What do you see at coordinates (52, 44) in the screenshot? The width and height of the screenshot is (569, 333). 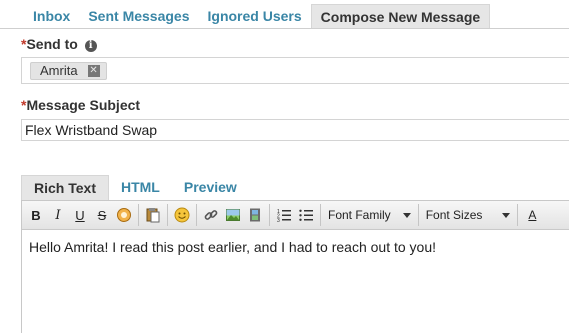 I see `send-to-label-text: Send to` at bounding box center [52, 44].